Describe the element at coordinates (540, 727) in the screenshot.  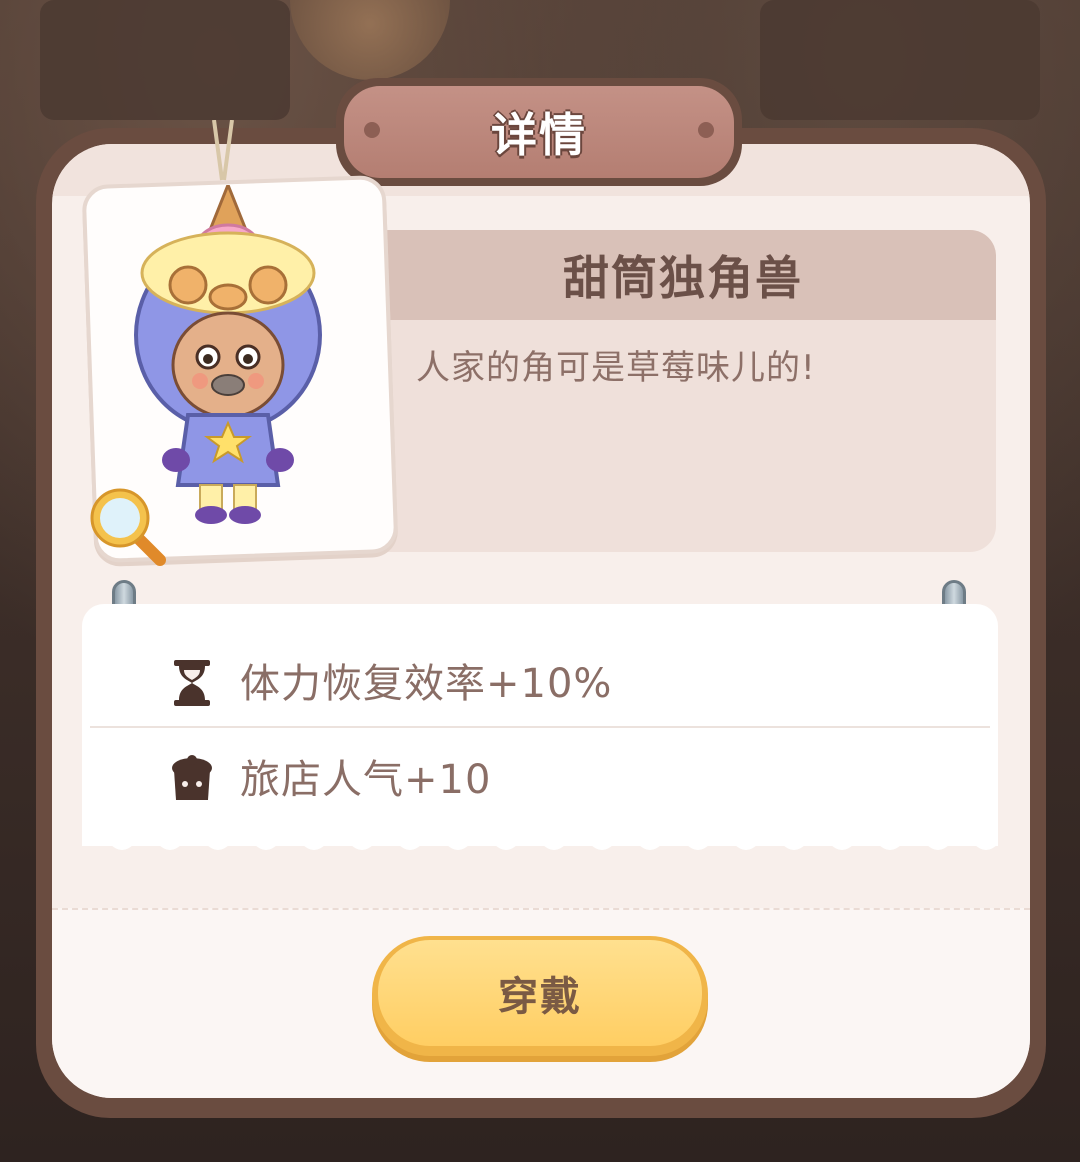
I see `effects-divider` at that location.